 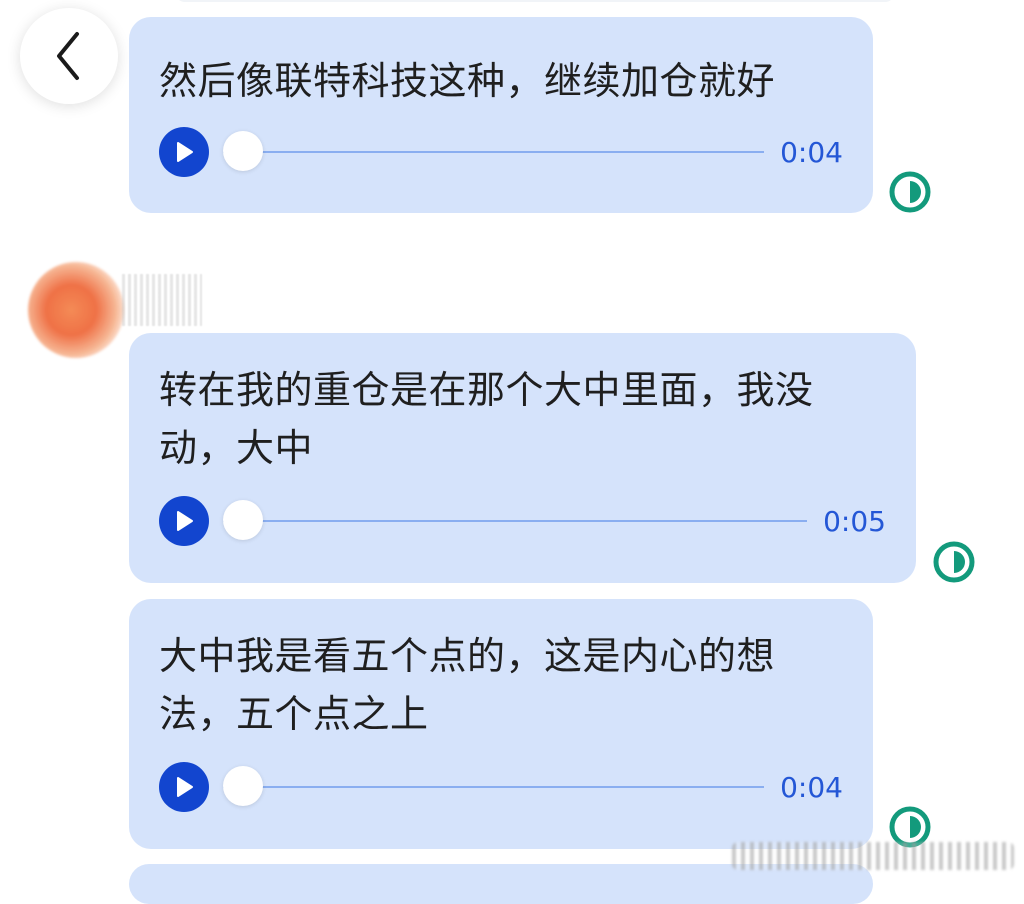 What do you see at coordinates (467, 685) in the screenshot?
I see `message-transcript: 大中我是看五个点的，这是内心的想法，五个点之上` at bounding box center [467, 685].